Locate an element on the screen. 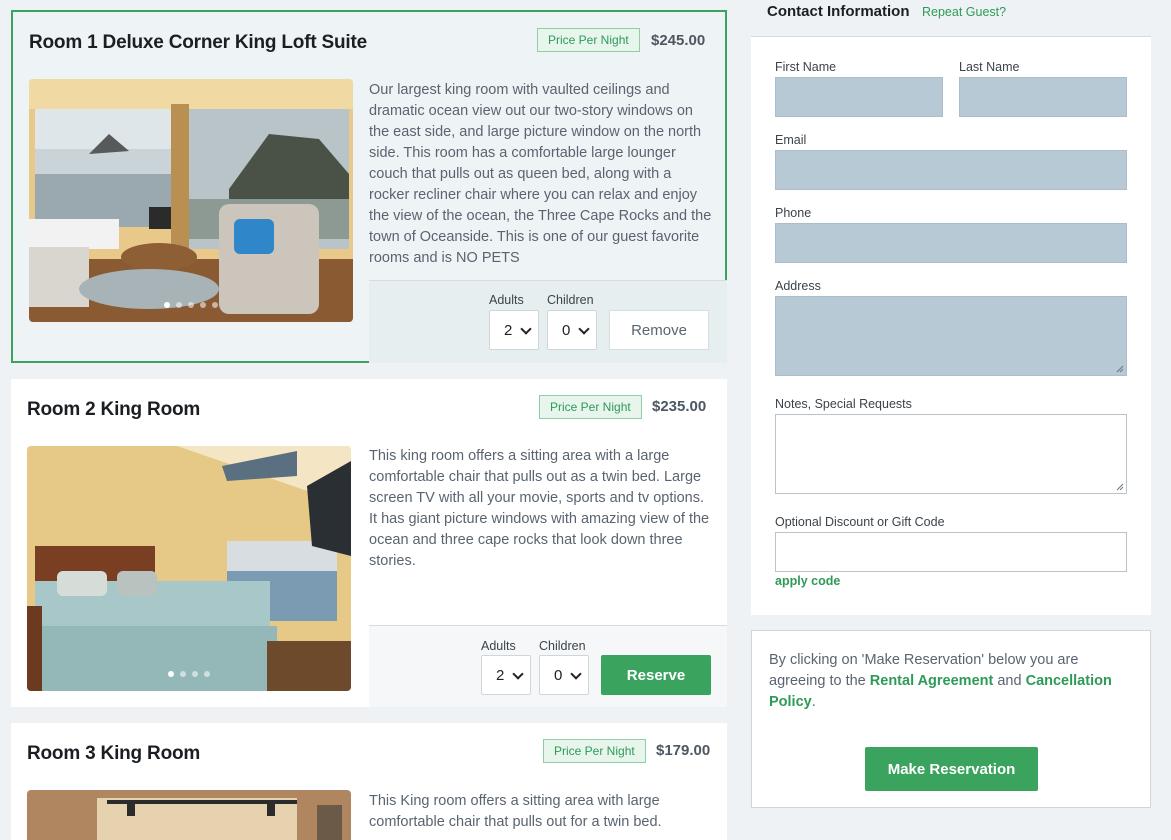 This screenshot has height=840, width=1171. rental-agreement-link: Rental Agreement is located at coordinates (932, 681).